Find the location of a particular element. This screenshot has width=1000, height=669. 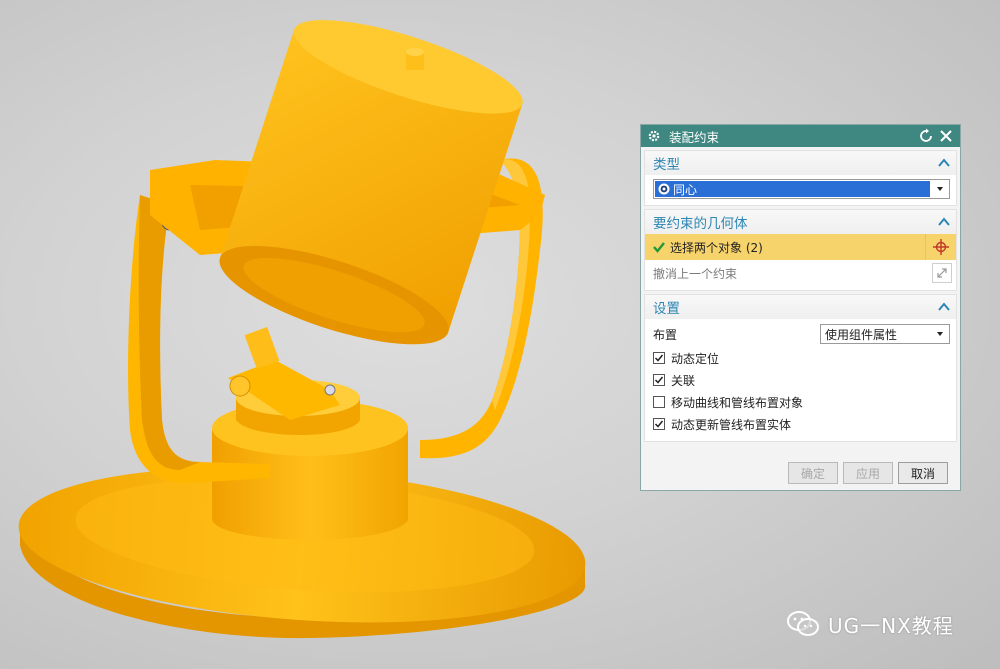

gear-icon is located at coordinates (654, 136).